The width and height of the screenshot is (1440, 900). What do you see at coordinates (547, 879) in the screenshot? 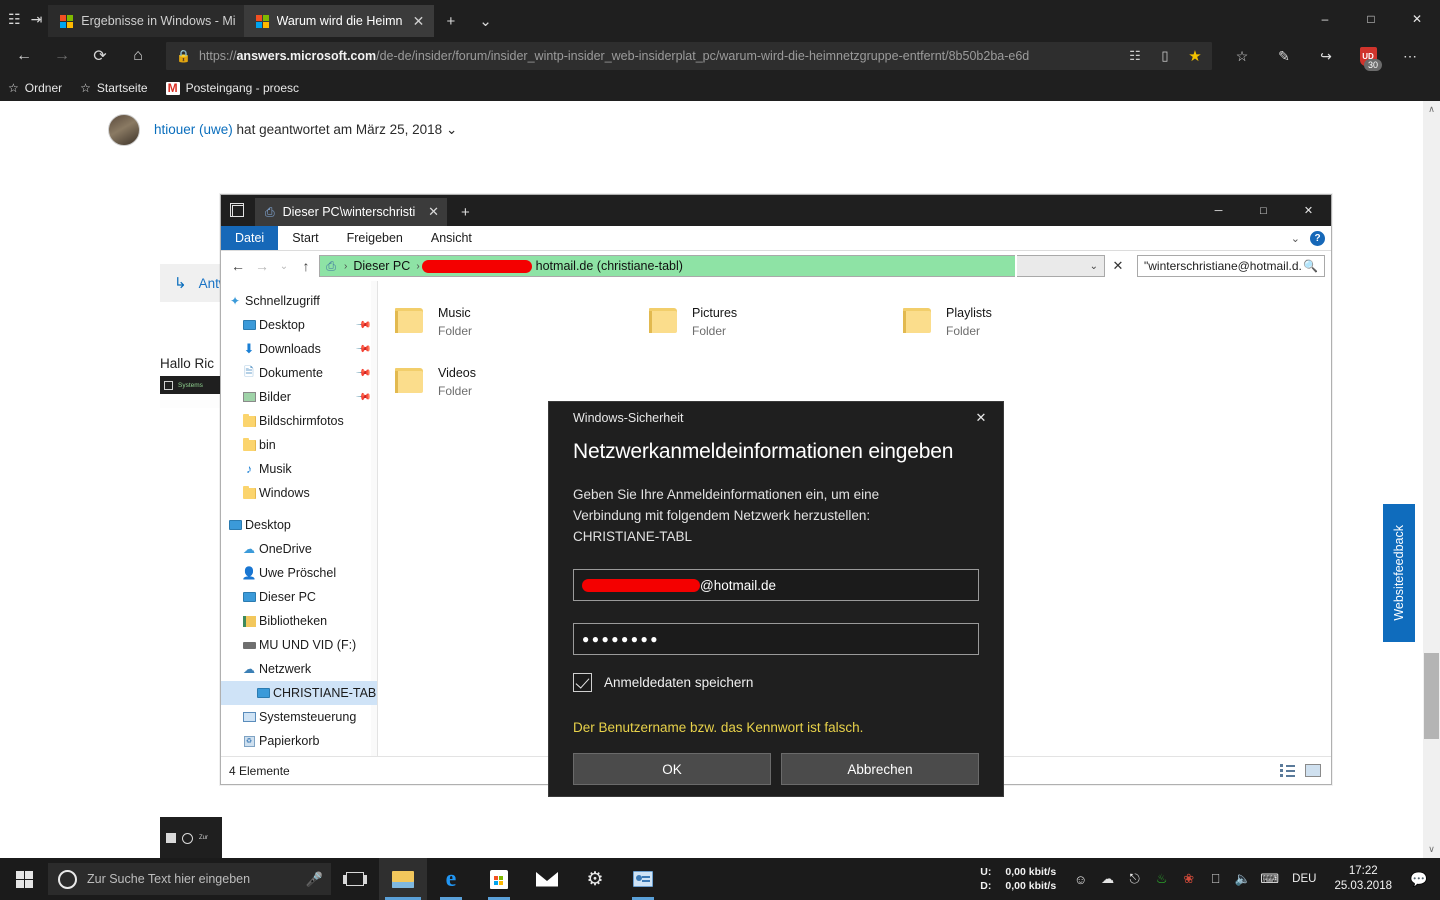
I see `taskbar-mail` at bounding box center [547, 879].